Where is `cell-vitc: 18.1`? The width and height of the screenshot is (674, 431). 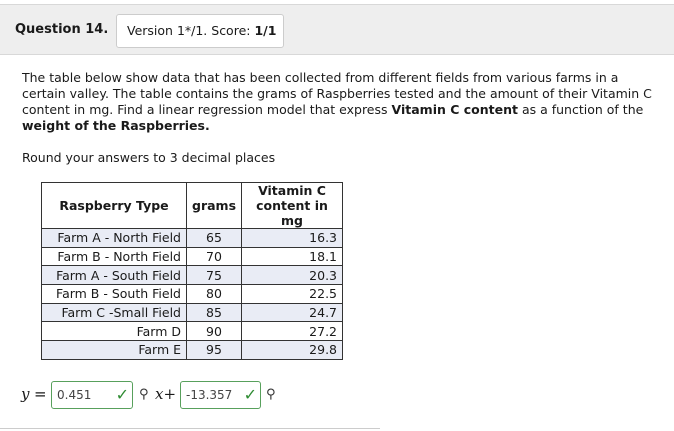
cell-vitc: 18.1 is located at coordinates (292, 256).